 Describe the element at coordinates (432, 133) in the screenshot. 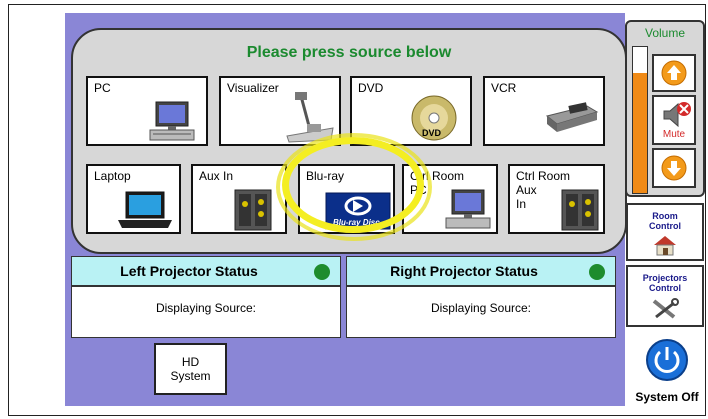

I see `svg-text: DVD` at that location.